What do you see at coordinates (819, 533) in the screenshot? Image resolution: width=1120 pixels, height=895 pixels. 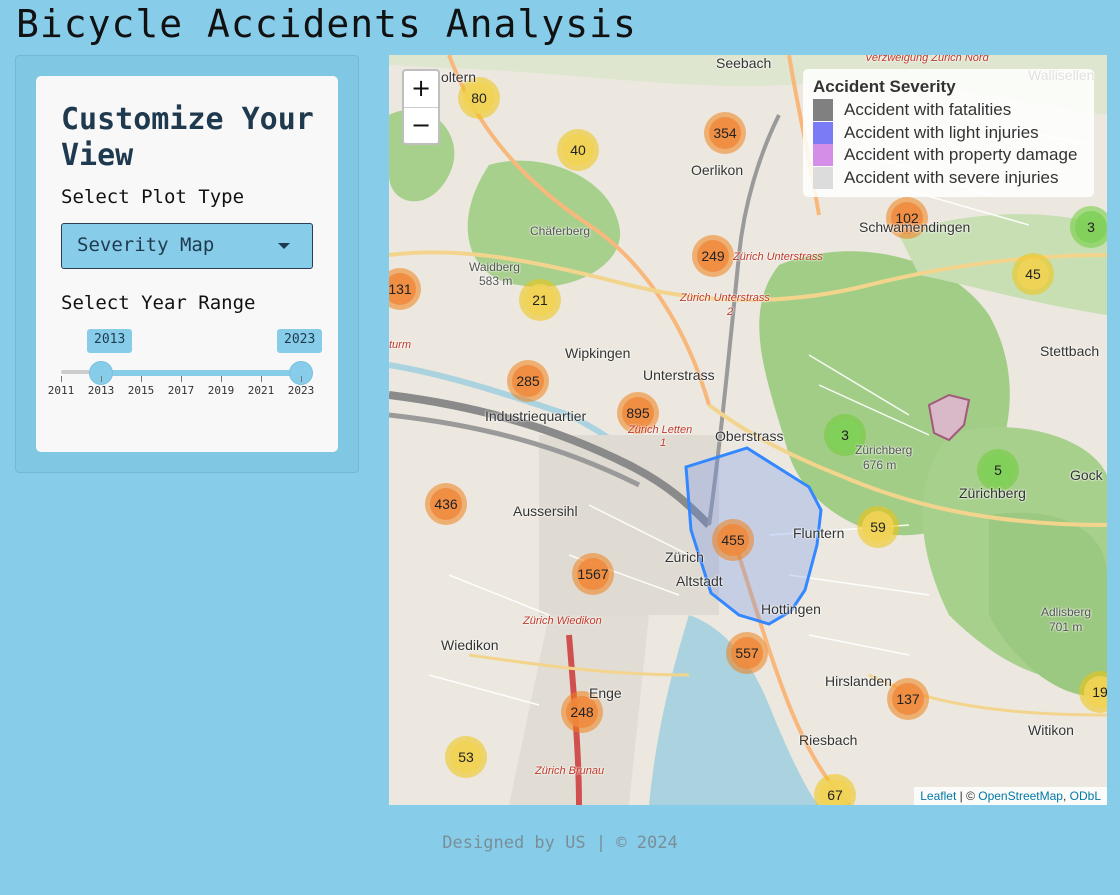 I see `place-label: Fluntern` at bounding box center [819, 533].